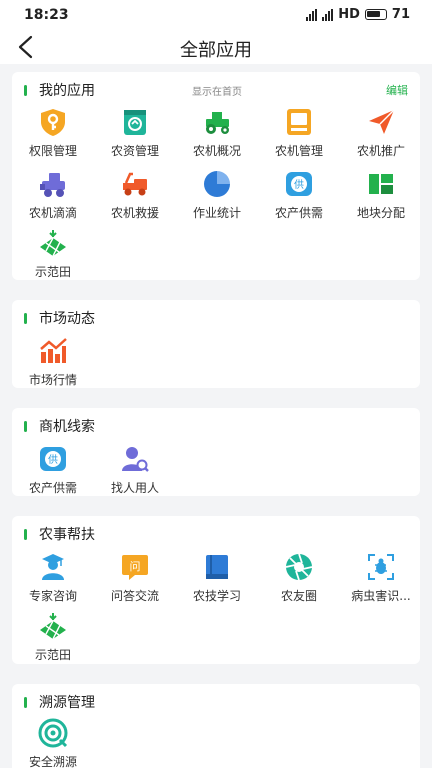 The height and width of the screenshot is (768, 432). What do you see at coordinates (216, 726) in the screenshot?
I see `trace-section: 溯源管理 安全溯源` at bounding box center [216, 726].